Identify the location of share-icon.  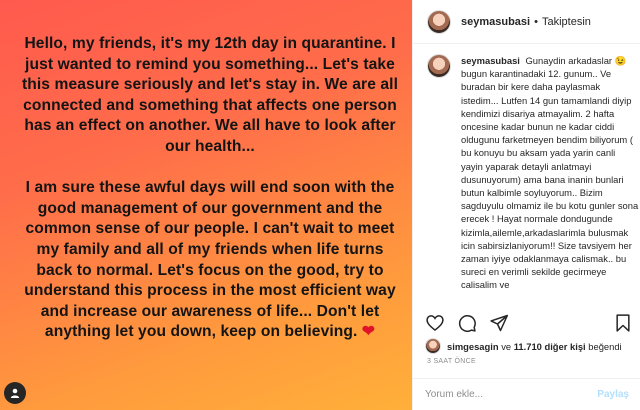
(499, 323).